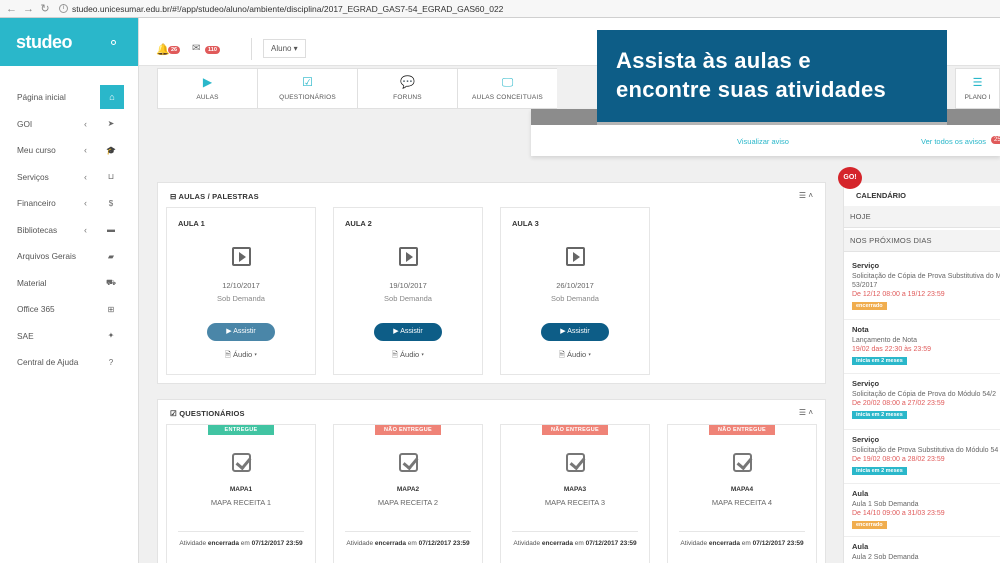 The height and width of the screenshot is (563, 1000). What do you see at coordinates (885, 557) in the screenshot?
I see `event-description: Aula 2 Sob Demanda` at bounding box center [885, 557].